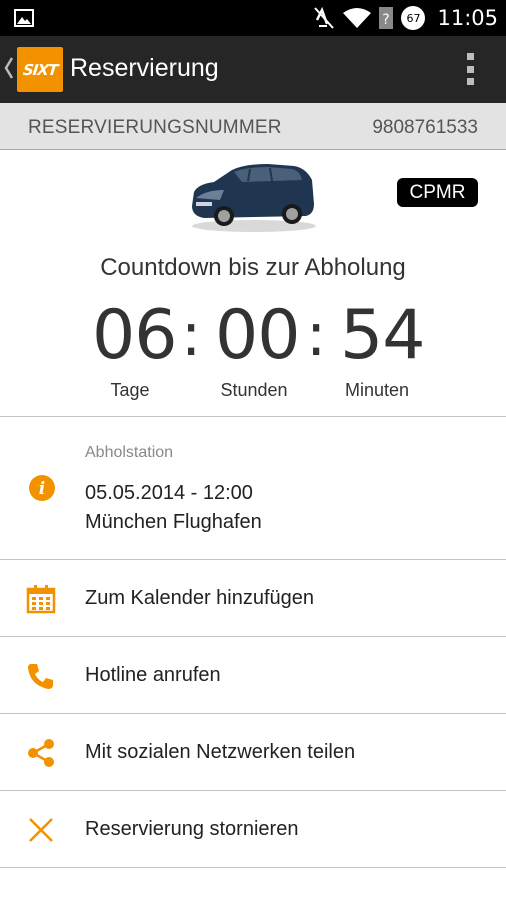 The image size is (506, 900). What do you see at coordinates (253, 18) in the screenshot?
I see `status-bar: ? 67 11:05` at bounding box center [253, 18].